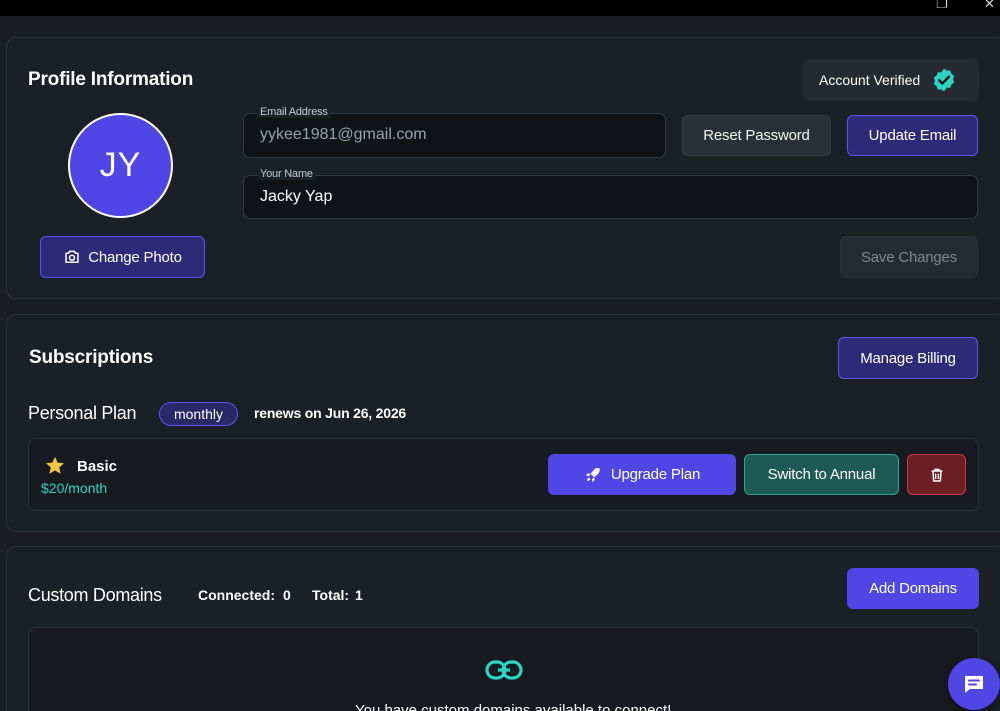 The width and height of the screenshot is (1000, 711). I want to click on billing-cycle-badge: monthly, so click(198, 414).